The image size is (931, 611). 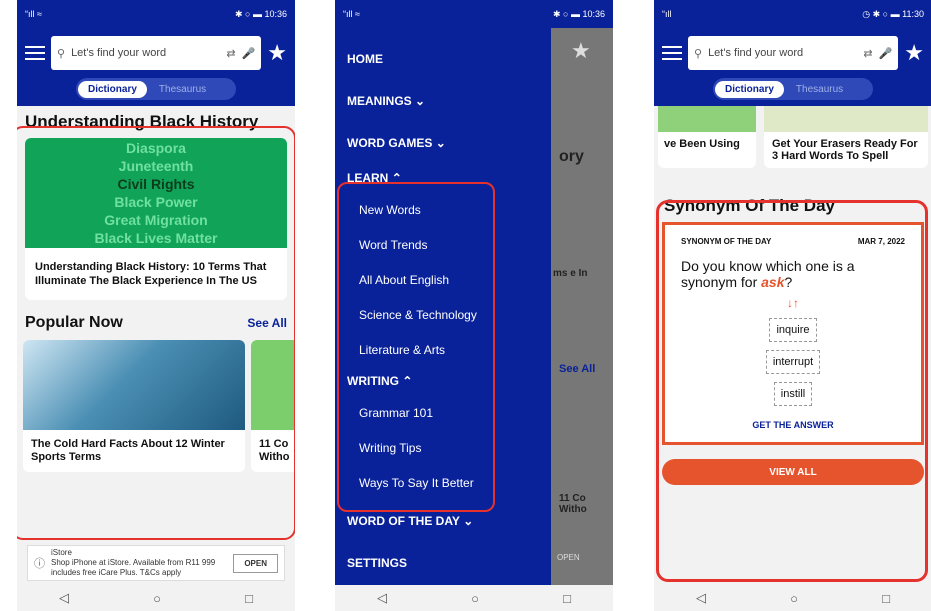 What do you see at coordinates (582, 306) in the screenshot?
I see `dimmed-background: ory ms e In See All 11 Co Witho OPEN ★` at bounding box center [582, 306].